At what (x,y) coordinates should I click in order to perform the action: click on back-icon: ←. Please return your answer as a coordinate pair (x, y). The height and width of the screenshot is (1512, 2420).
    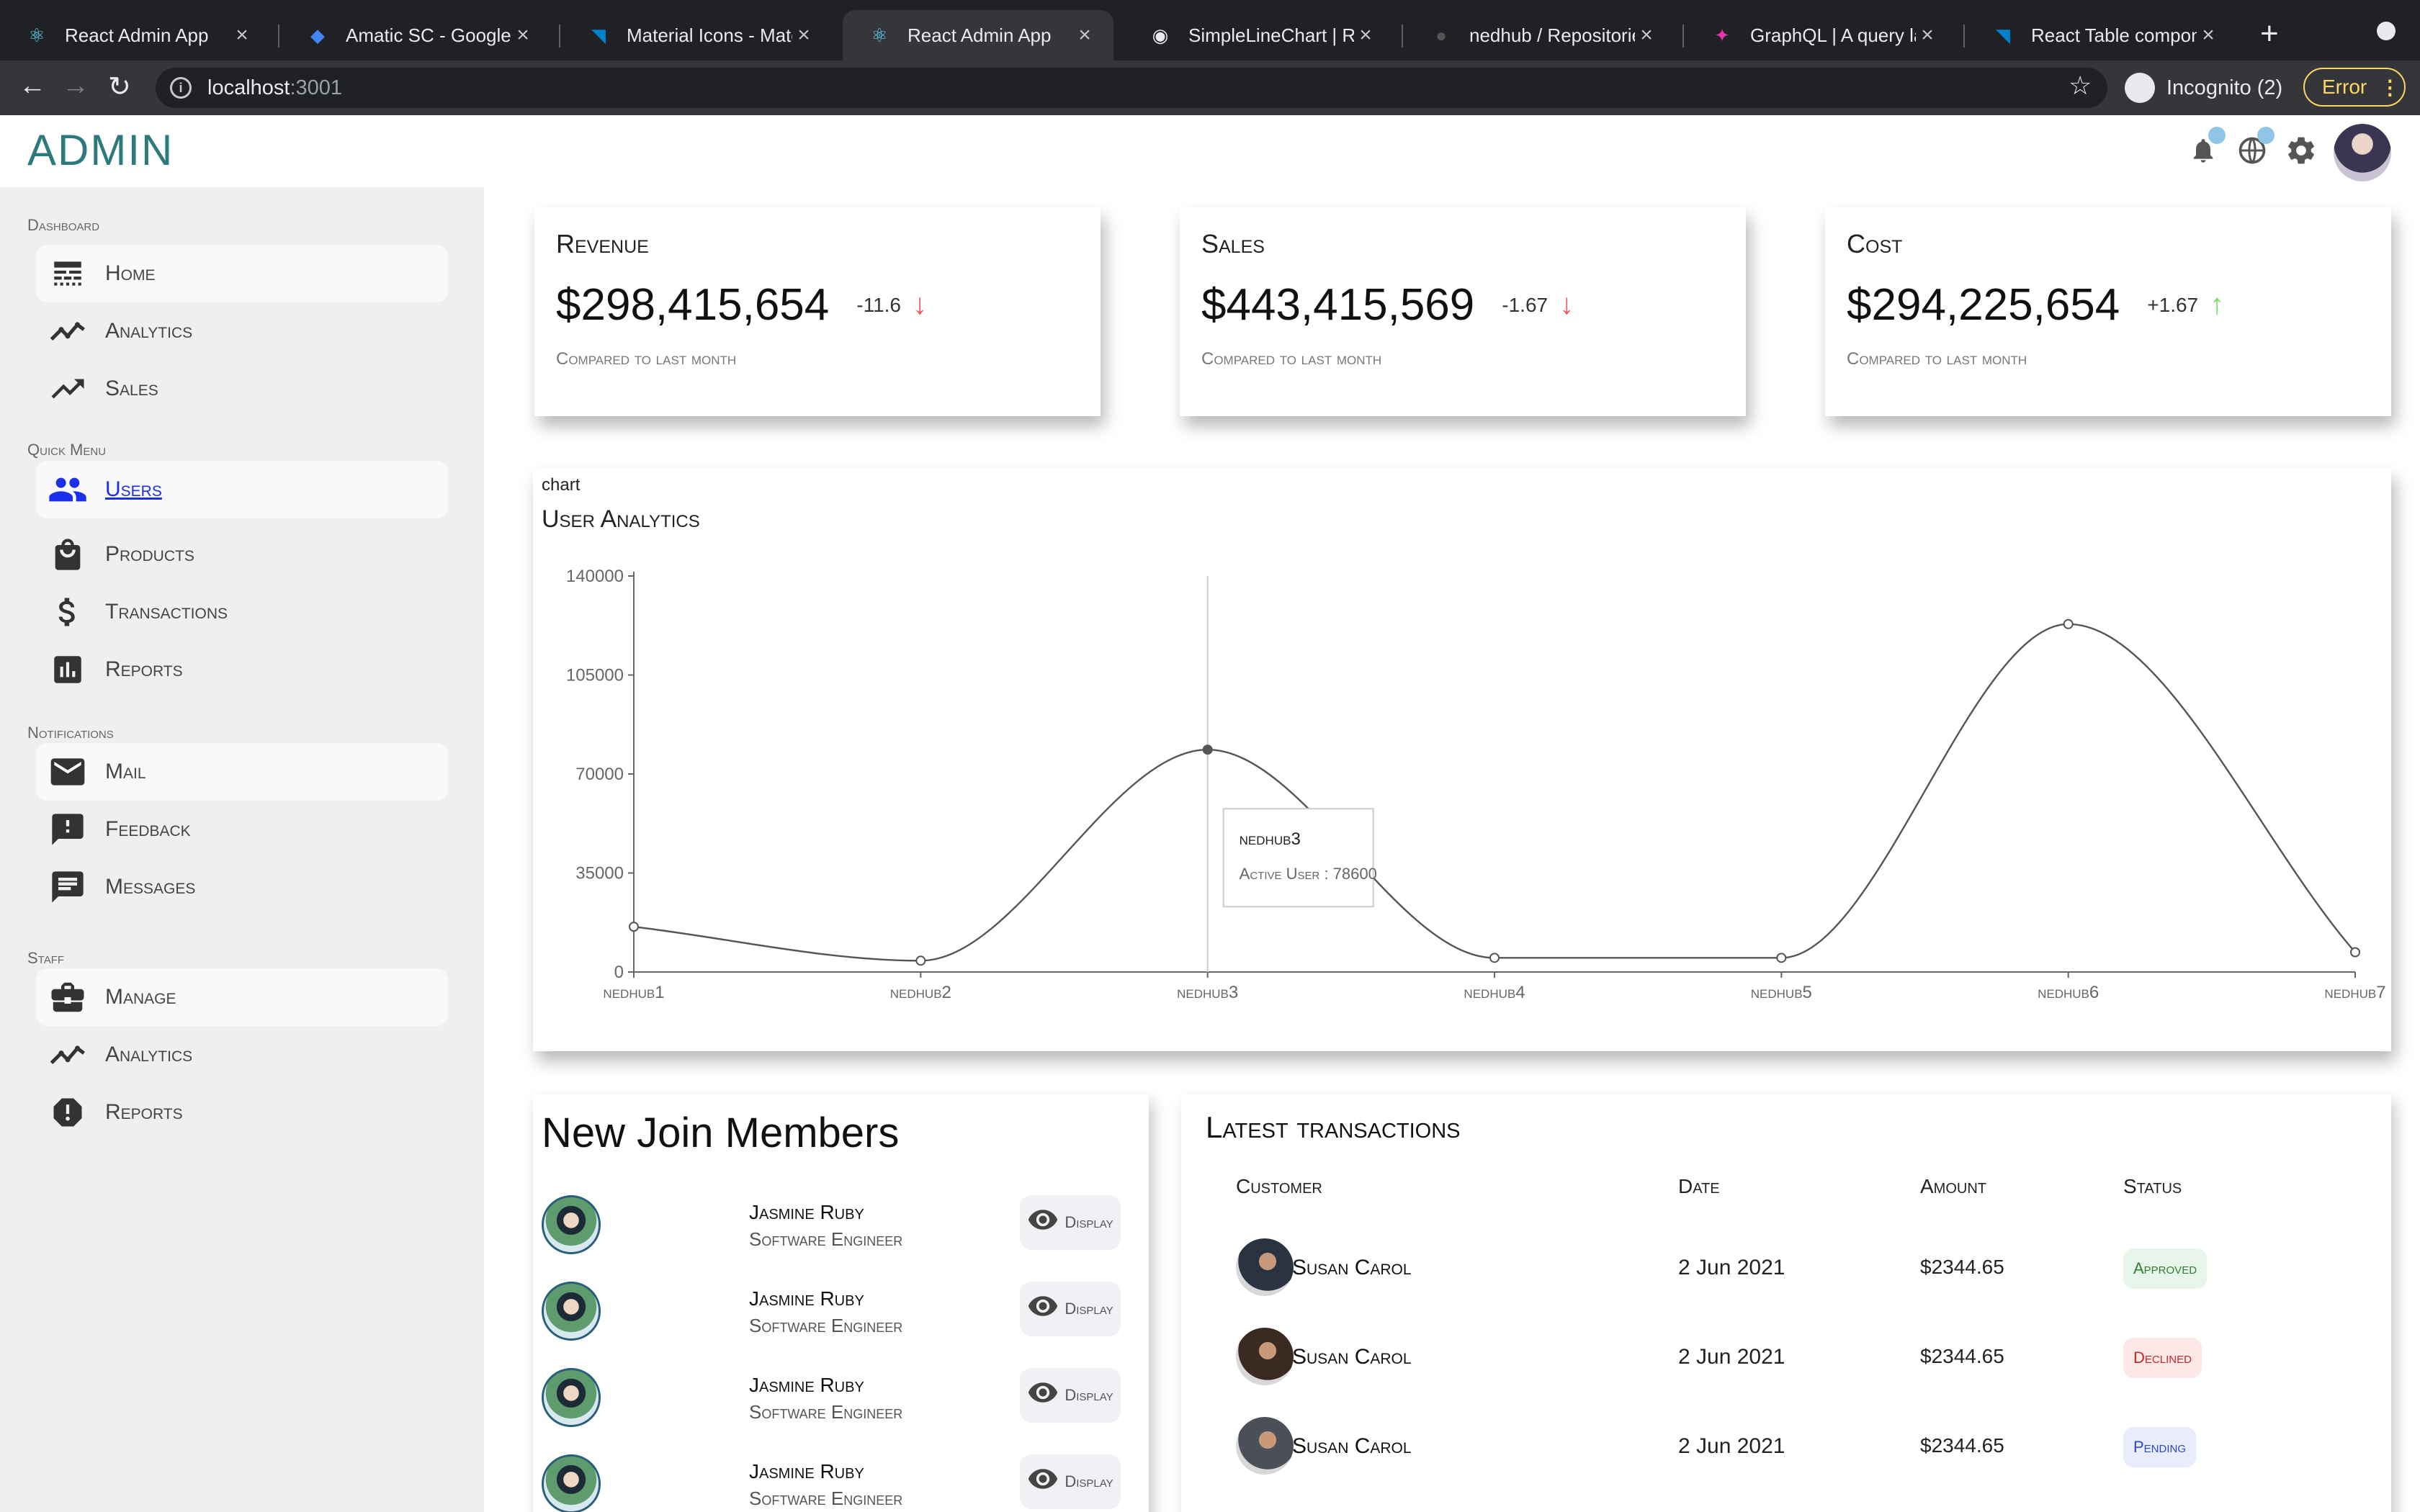
    Looking at the image, I should click on (32, 86).